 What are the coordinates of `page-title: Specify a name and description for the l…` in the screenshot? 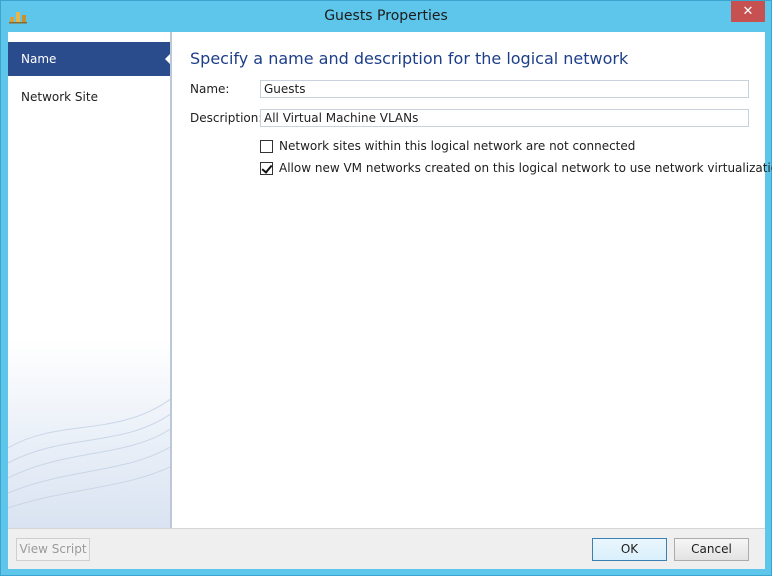 It's located at (409, 58).